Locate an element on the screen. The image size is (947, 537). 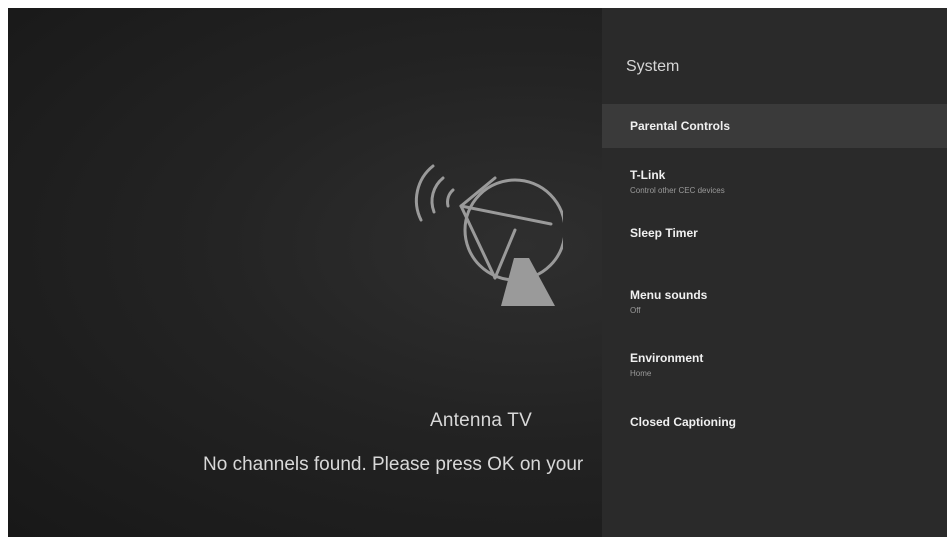
menu-item-parental-controls: Parental Controls is located at coordinates (774, 126).